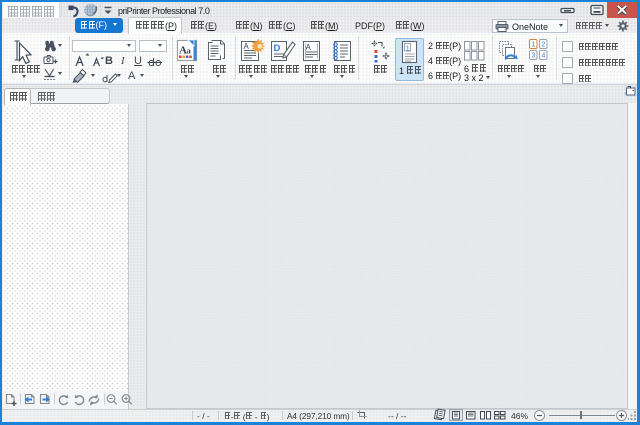 The height and width of the screenshot is (425, 640). I want to click on svg-text: D, so click(277, 48).